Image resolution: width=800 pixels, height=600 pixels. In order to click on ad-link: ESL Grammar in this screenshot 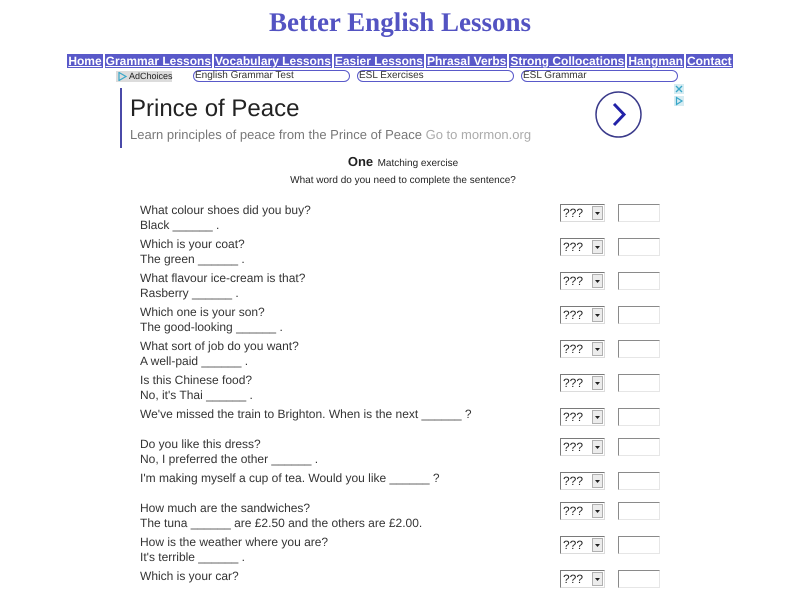, I will do `click(599, 76)`.